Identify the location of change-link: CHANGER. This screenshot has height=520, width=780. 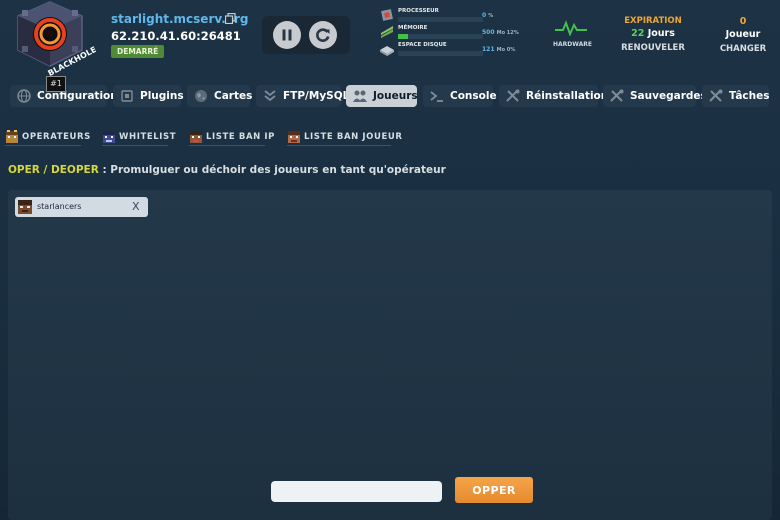
(743, 49).